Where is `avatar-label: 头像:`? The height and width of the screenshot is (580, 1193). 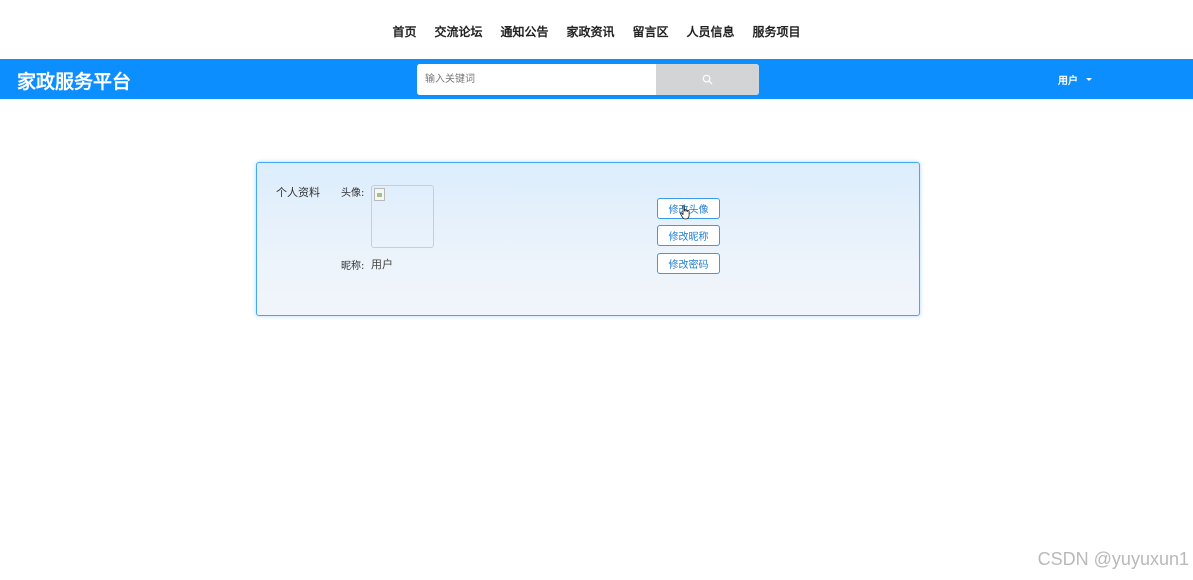 avatar-label: 头像: is located at coordinates (353, 193).